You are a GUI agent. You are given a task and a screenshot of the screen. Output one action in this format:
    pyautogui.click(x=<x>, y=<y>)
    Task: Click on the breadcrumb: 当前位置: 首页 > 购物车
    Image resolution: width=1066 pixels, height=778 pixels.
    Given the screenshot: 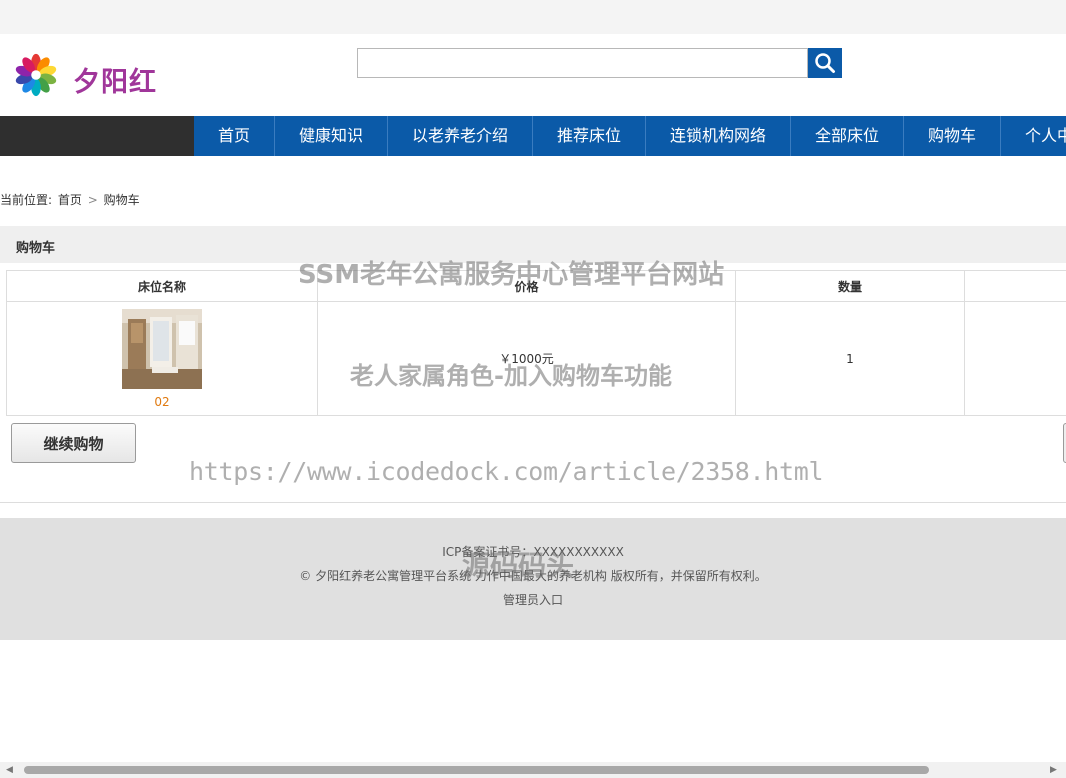 What is the action you would take?
    pyautogui.click(x=71, y=199)
    